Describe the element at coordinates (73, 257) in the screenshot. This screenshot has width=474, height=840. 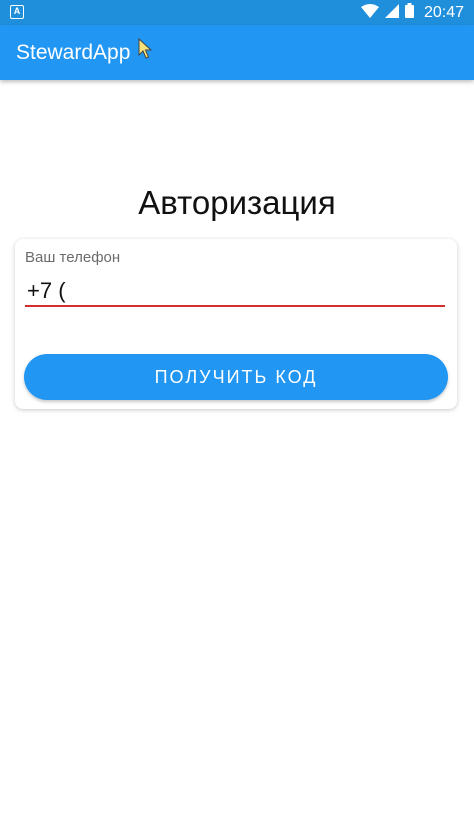
I see `phone-field-label: Ваш телефон` at that location.